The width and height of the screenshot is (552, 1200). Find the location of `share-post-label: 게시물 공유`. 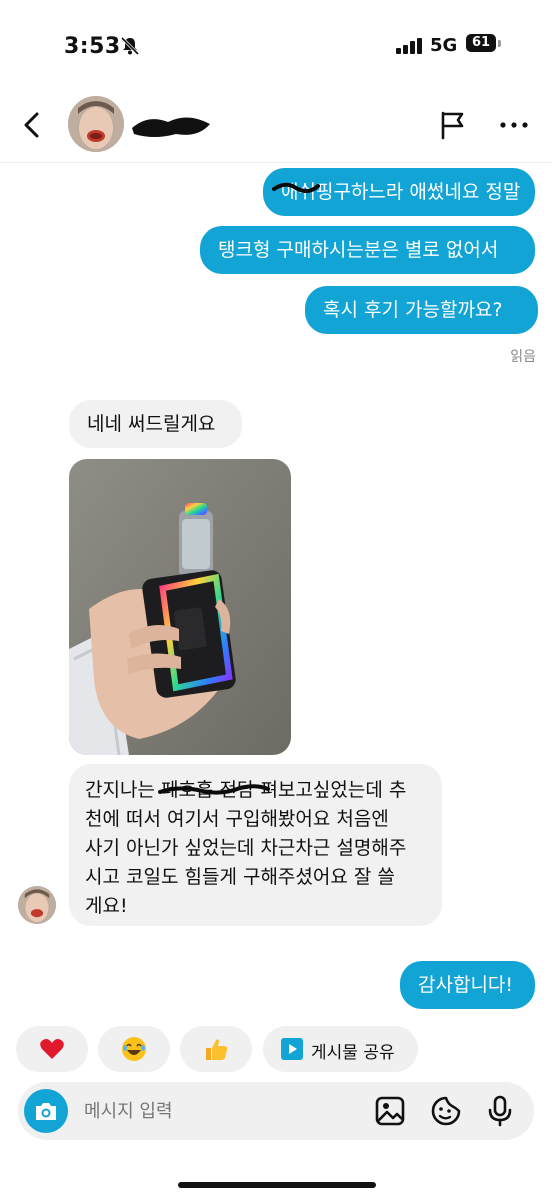

share-post-label: 게시물 공유 is located at coordinates (353, 1053).